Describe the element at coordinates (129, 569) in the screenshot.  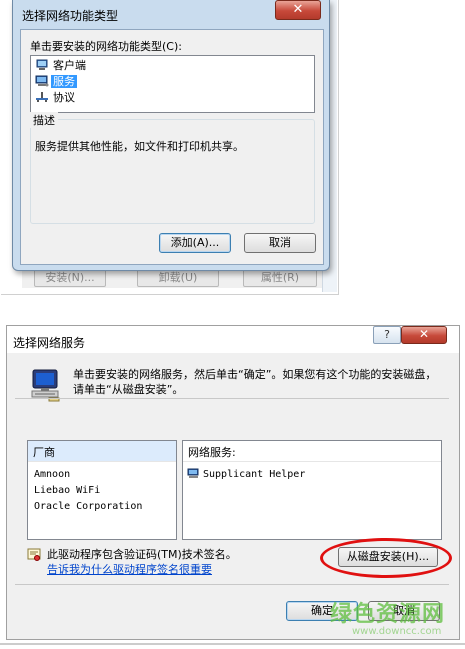
I see `signature-info-link: 告诉我为什么驱动程序签名很重要` at that location.